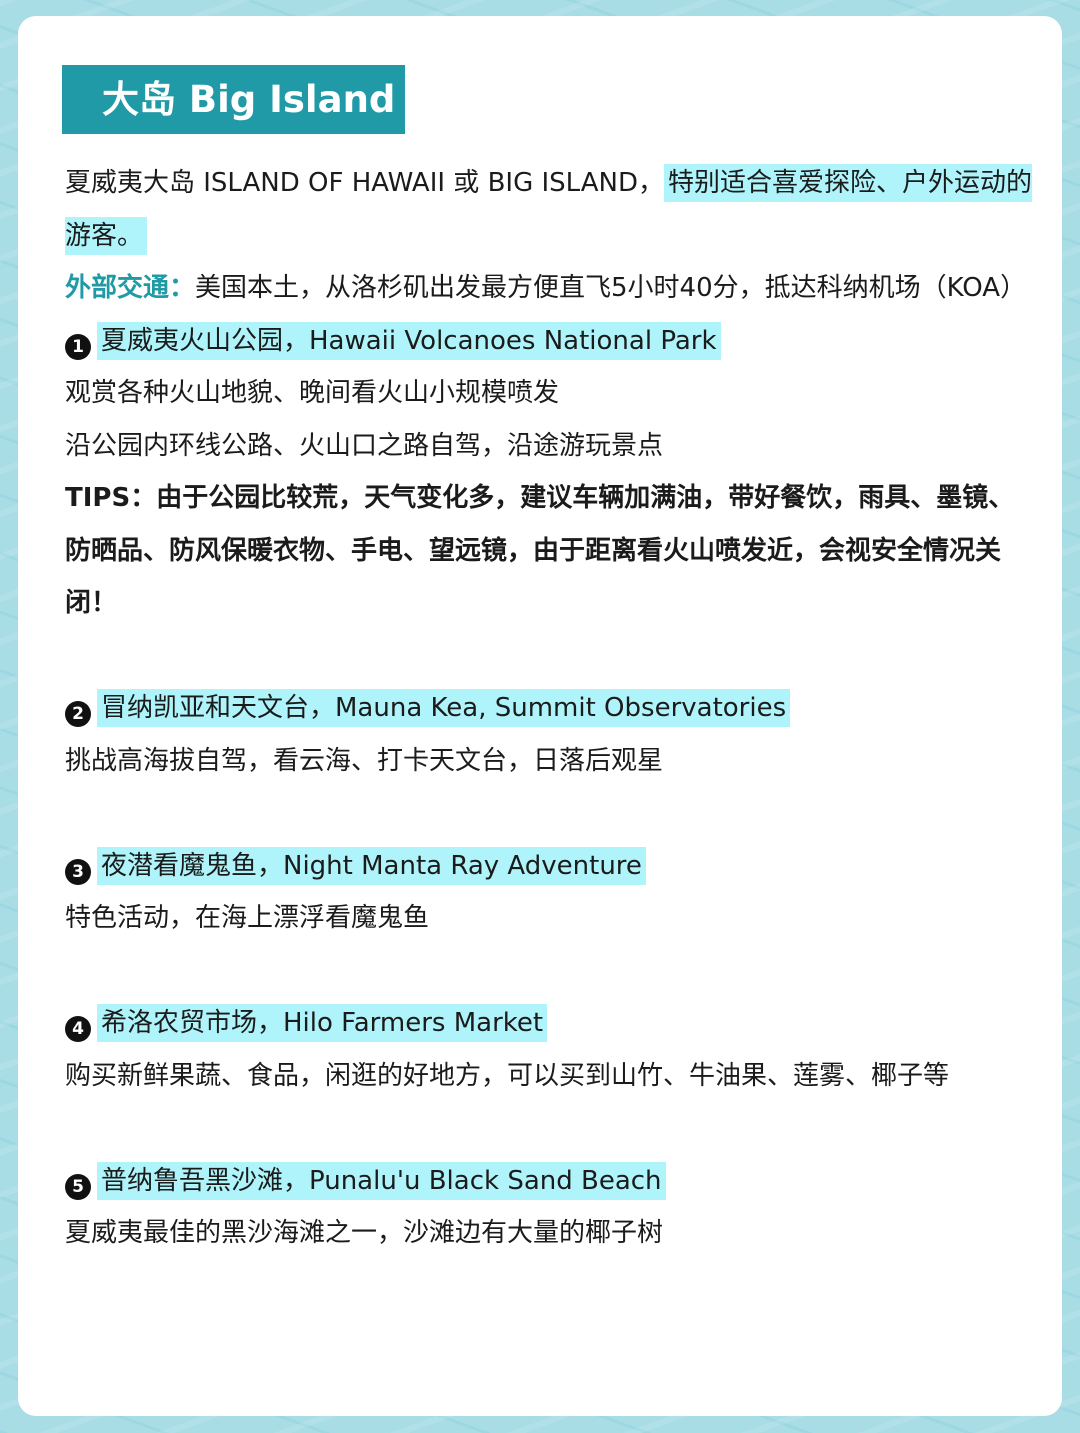 This screenshot has width=1080, height=1433. I want to click on section-title: 希洛农贸市场，Hilo Farmers Market, so click(322, 1023).